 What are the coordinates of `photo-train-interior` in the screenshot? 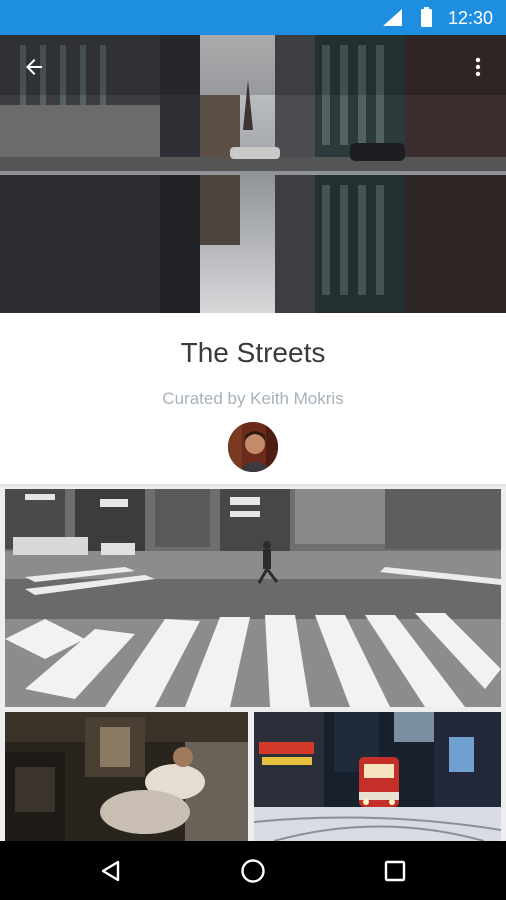 It's located at (126, 776).